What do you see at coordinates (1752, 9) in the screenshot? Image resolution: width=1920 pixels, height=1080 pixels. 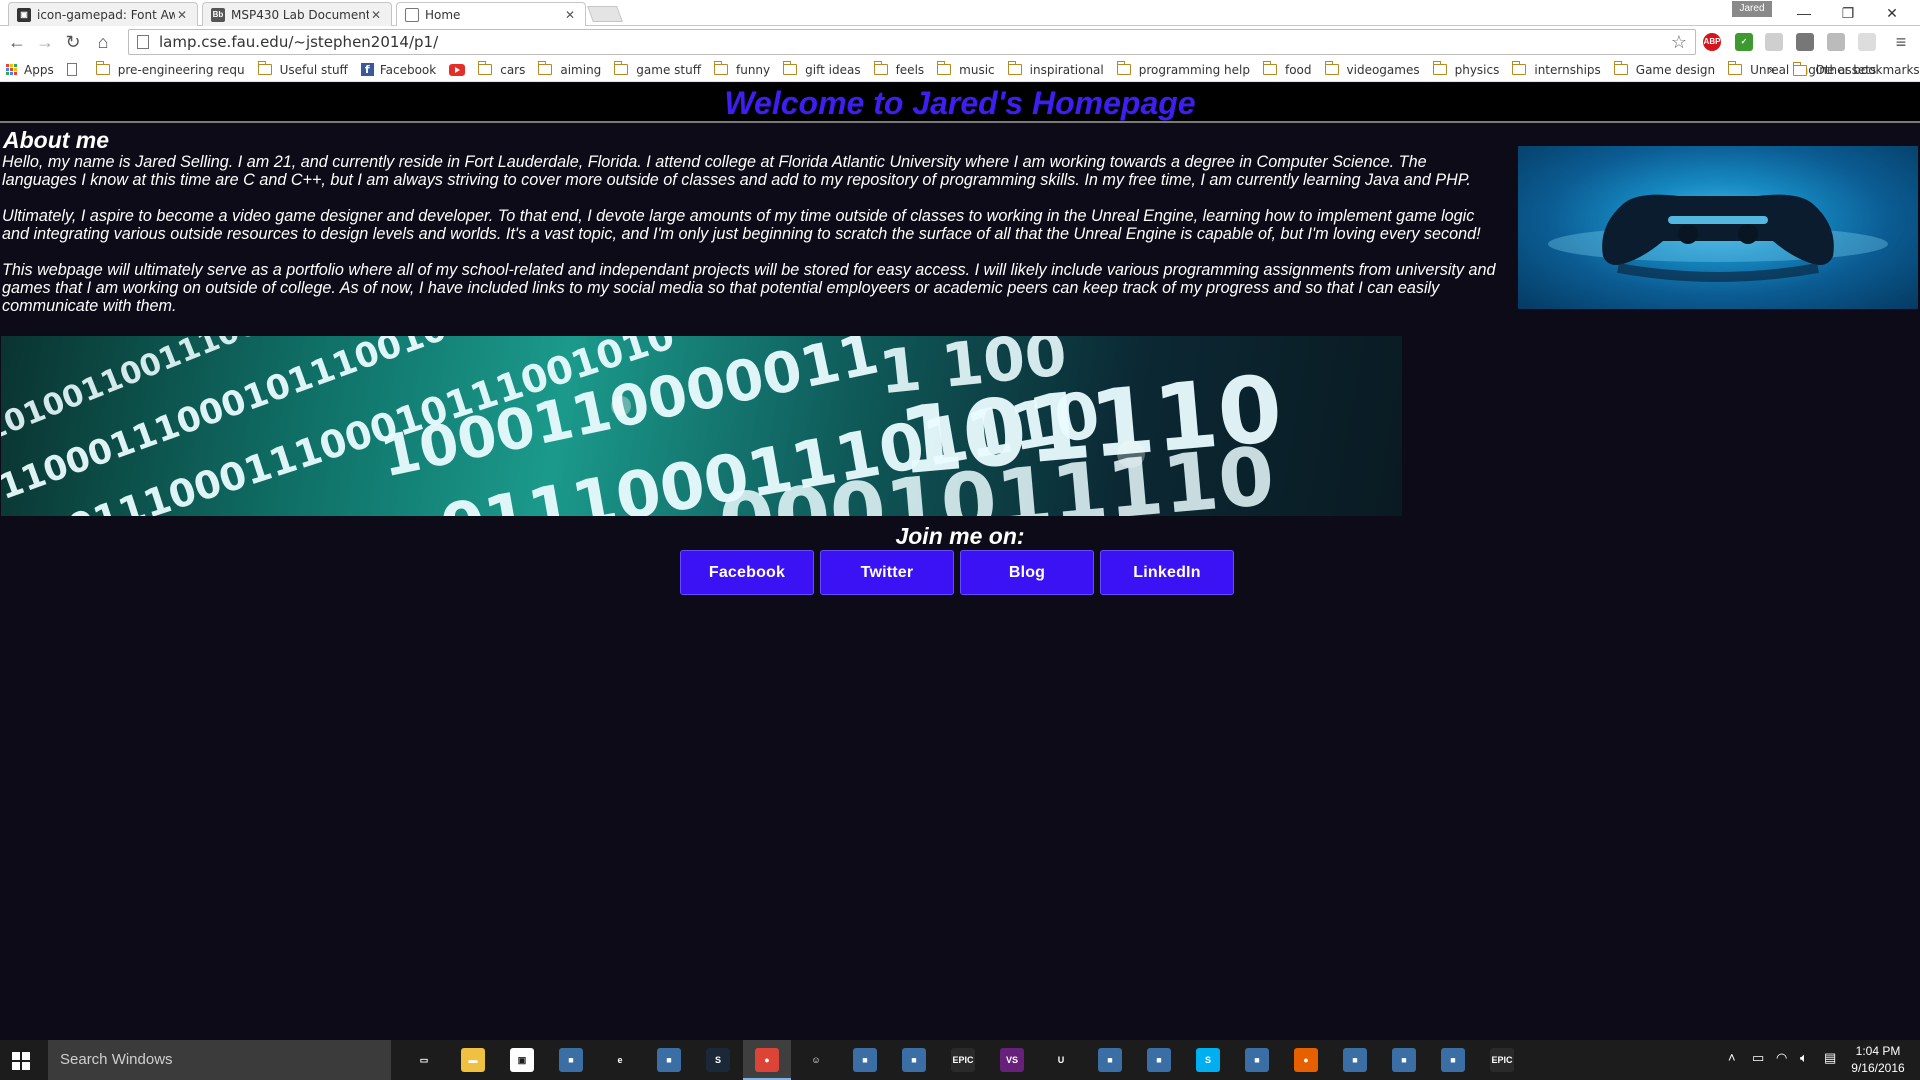 I see `profile-button: Jared` at bounding box center [1752, 9].